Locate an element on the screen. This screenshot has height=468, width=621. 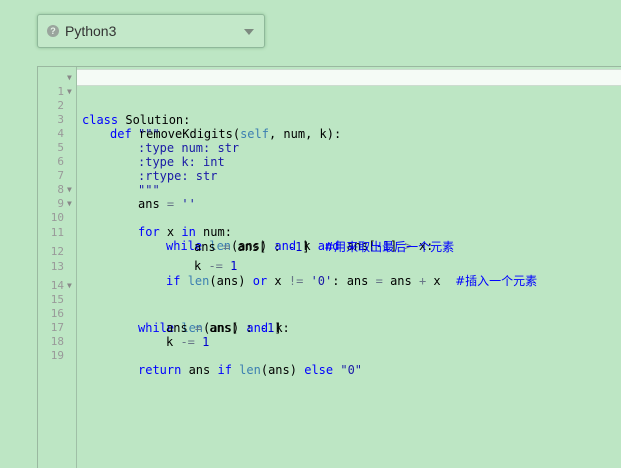
code-token: len is located at coordinates (250, 370).